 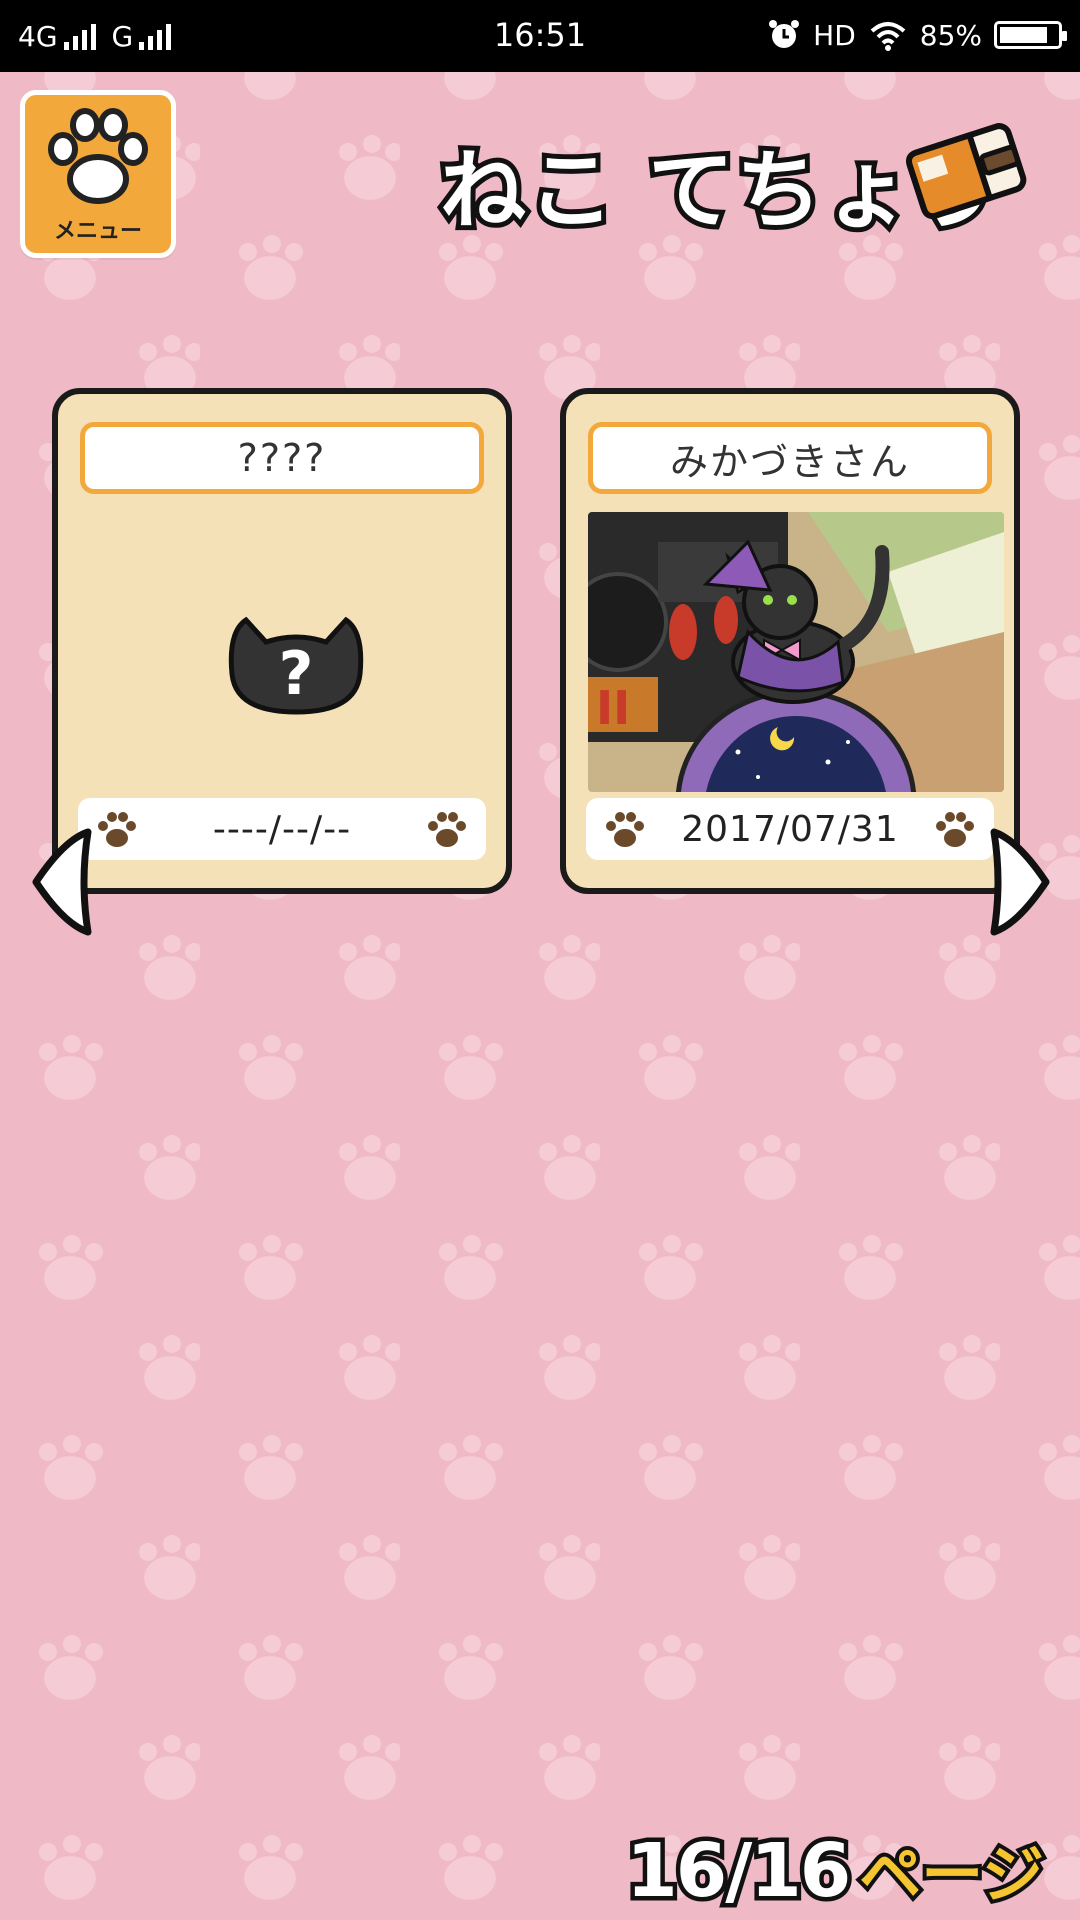 What do you see at coordinates (796, 652) in the screenshot?
I see `cat-photo: II` at bounding box center [796, 652].